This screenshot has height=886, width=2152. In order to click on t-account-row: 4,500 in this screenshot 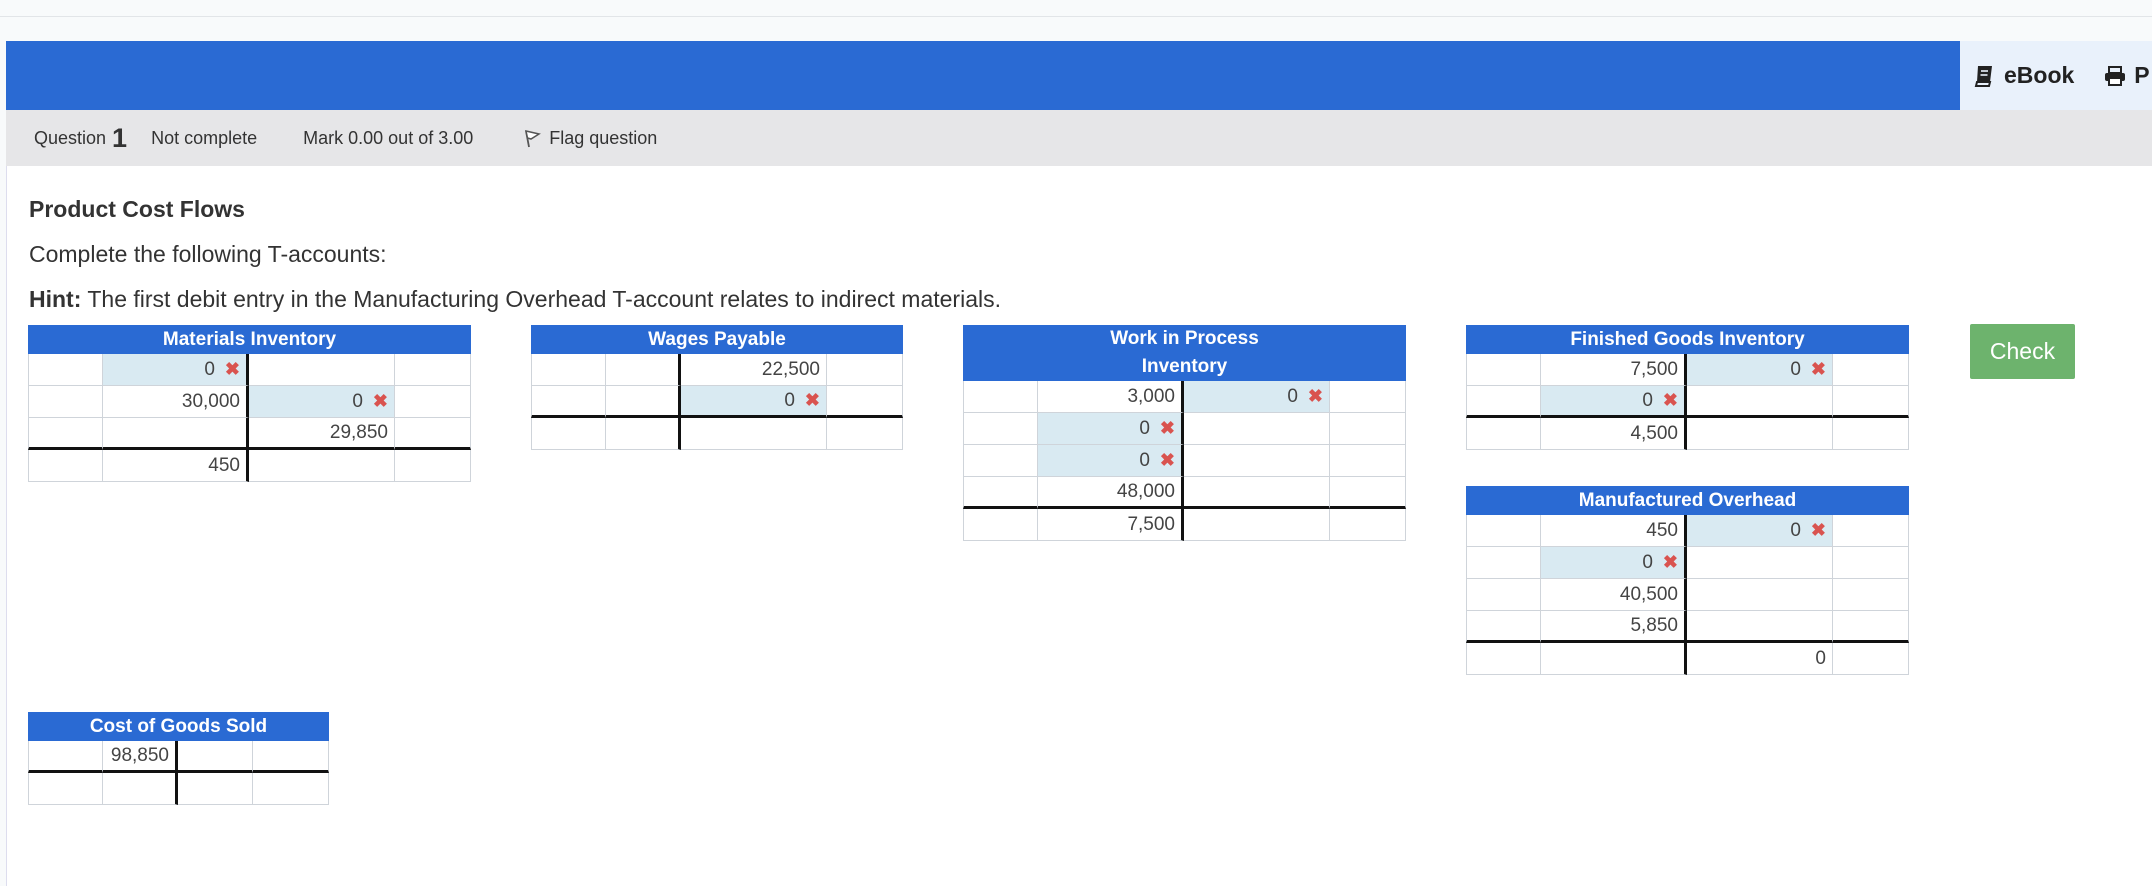, I will do `click(1687, 434)`.